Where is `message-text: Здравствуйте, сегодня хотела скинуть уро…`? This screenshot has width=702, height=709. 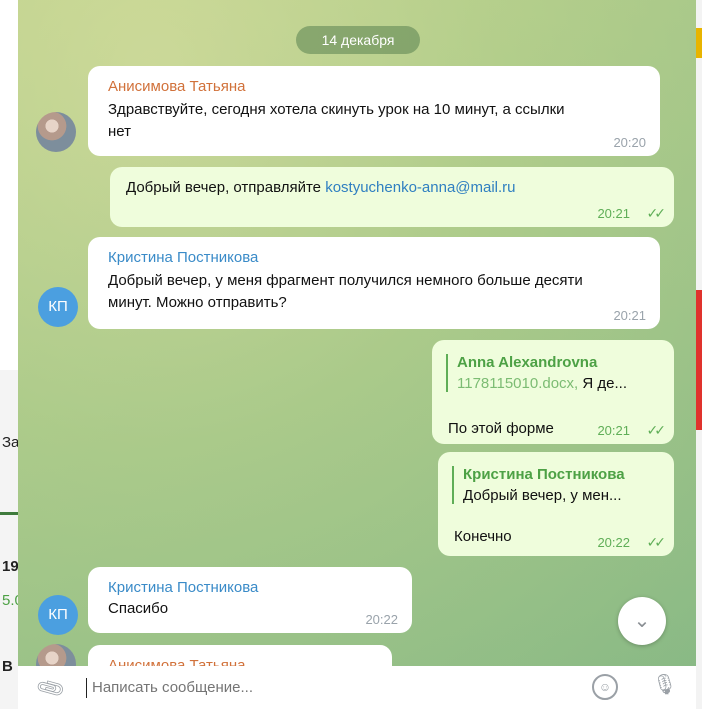 message-text: Здравствуйте, сегодня хотела скинуть уро… is located at coordinates (336, 120).